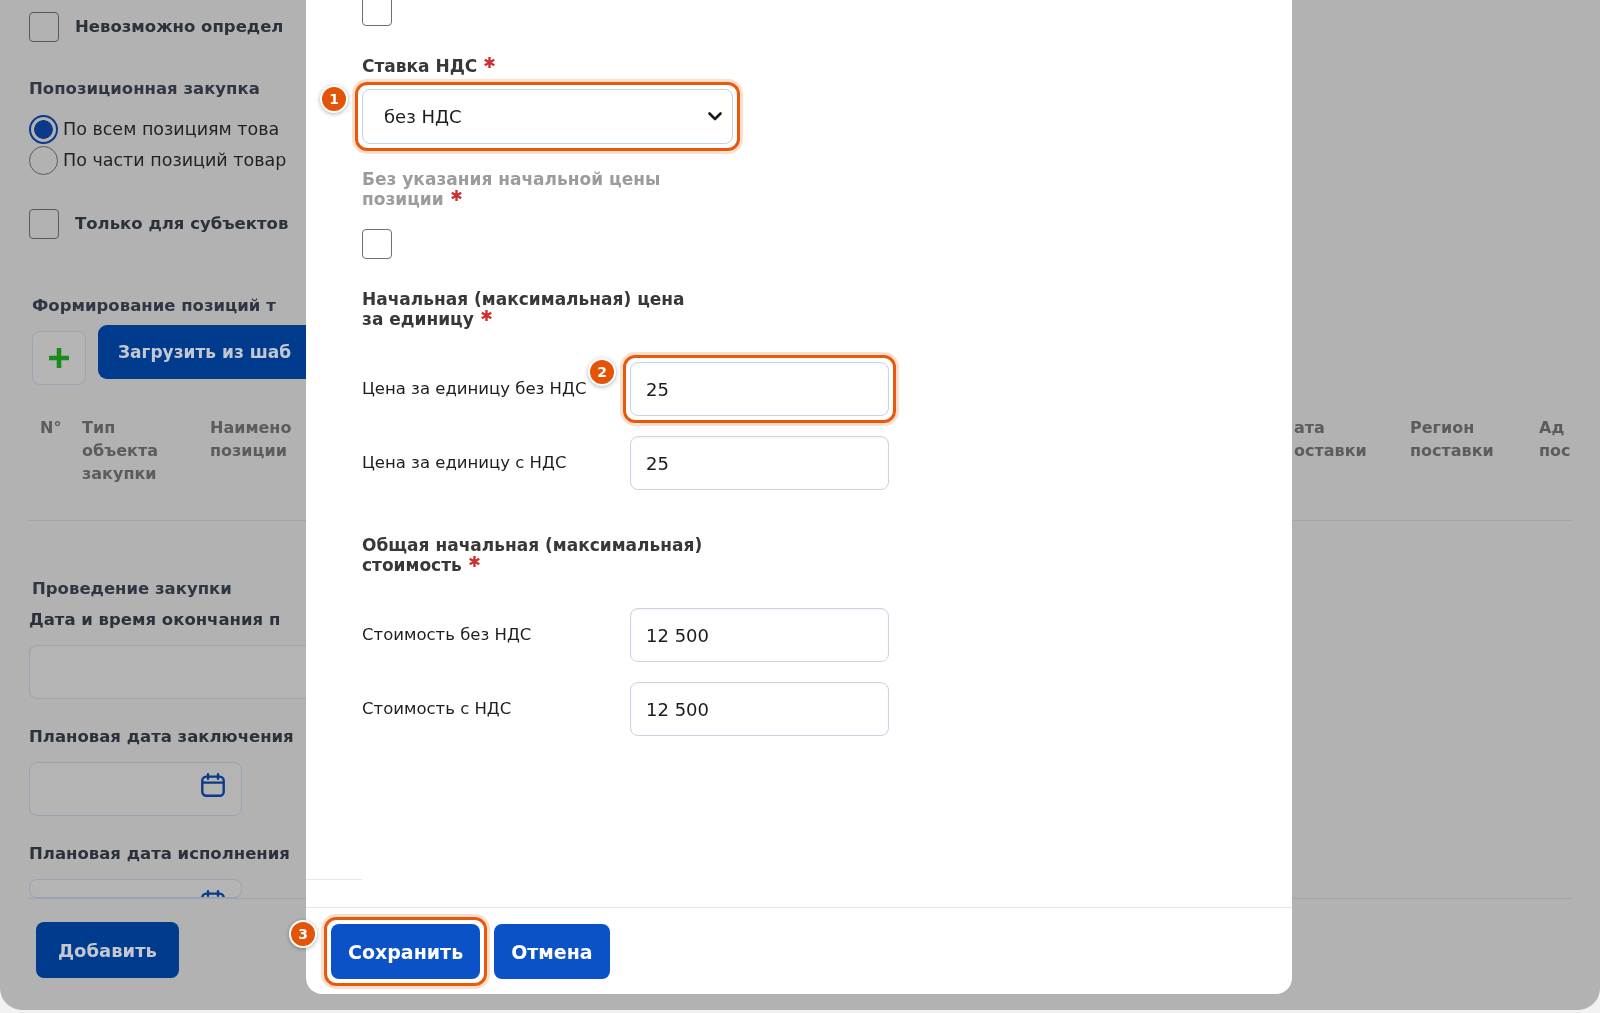 This screenshot has height=1013, width=1600. What do you see at coordinates (1452, 439) in the screenshot?
I see `column-header: Регион поставки` at bounding box center [1452, 439].